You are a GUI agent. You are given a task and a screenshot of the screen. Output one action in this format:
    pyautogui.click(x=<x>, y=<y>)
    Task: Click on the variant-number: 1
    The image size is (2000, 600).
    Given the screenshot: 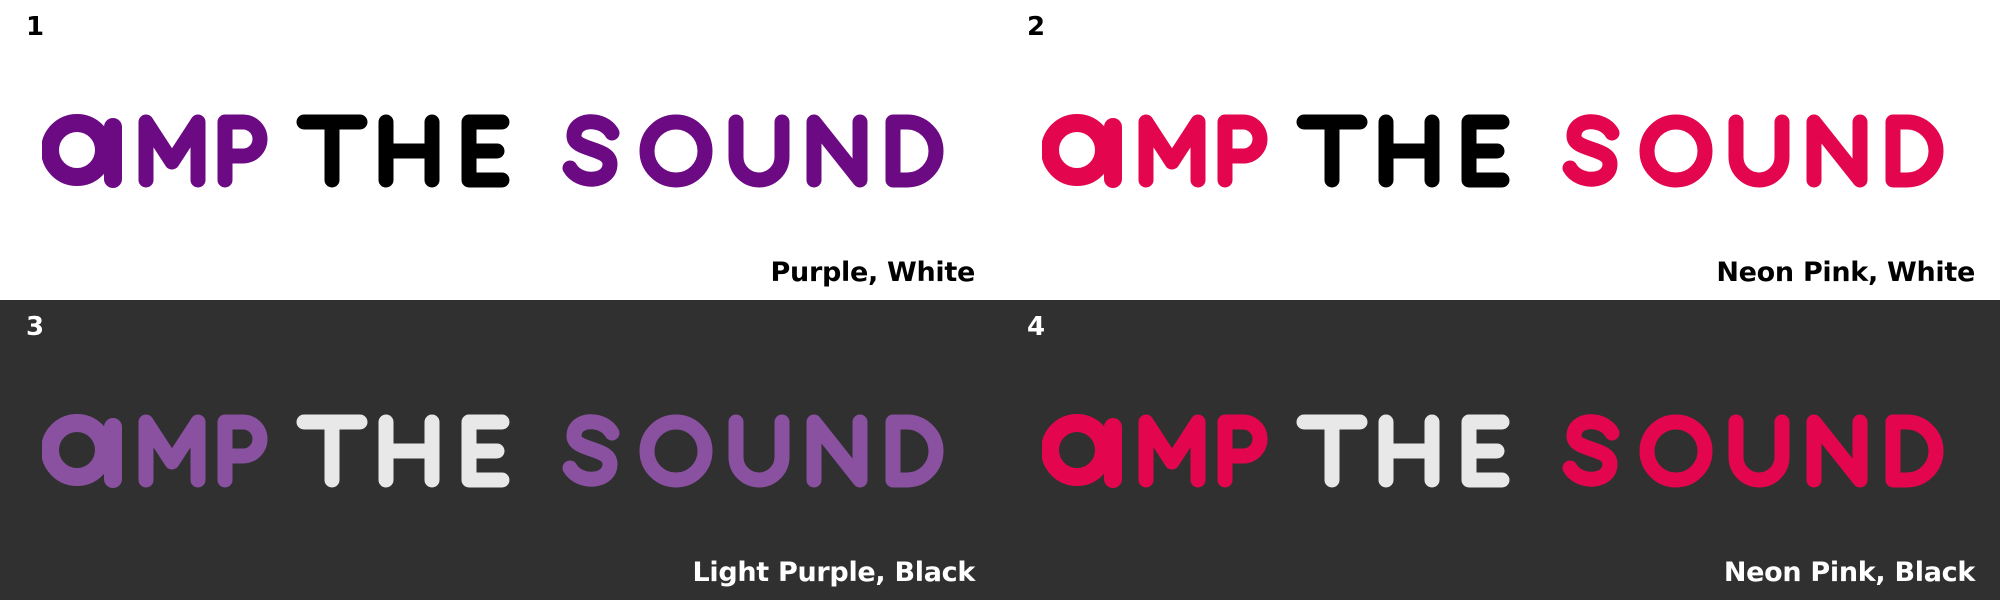 What is the action you would take?
    pyautogui.click(x=35, y=27)
    